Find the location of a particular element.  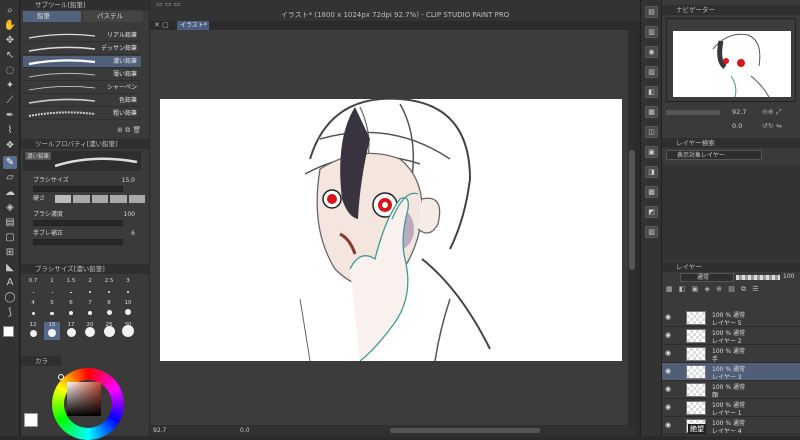

operation-tool-icon: ↖ is located at coordinates (10, 55).